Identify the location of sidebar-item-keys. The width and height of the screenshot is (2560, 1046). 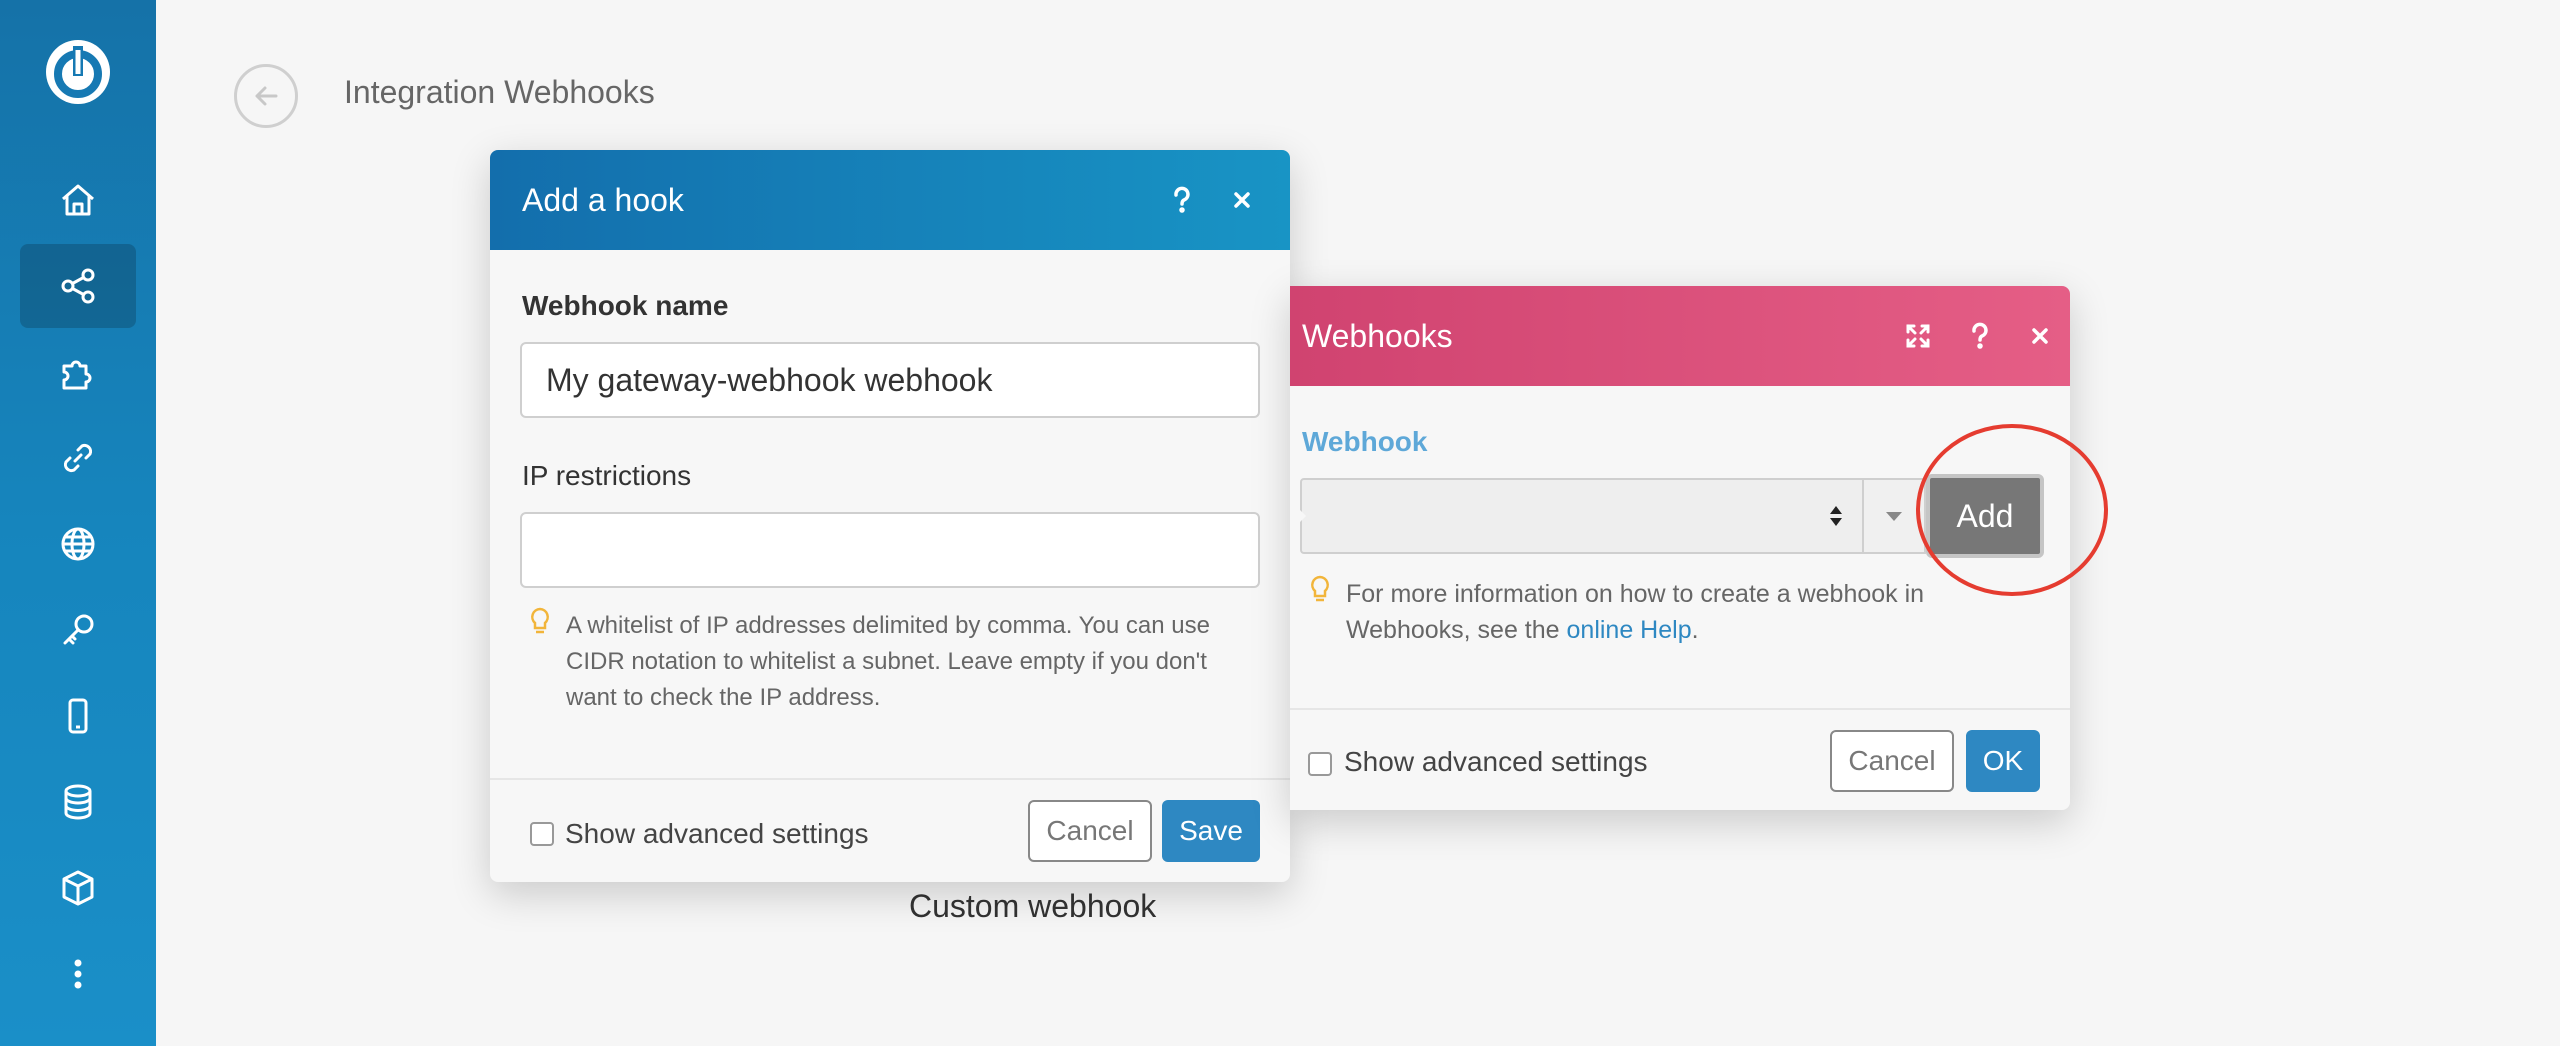
(78, 630).